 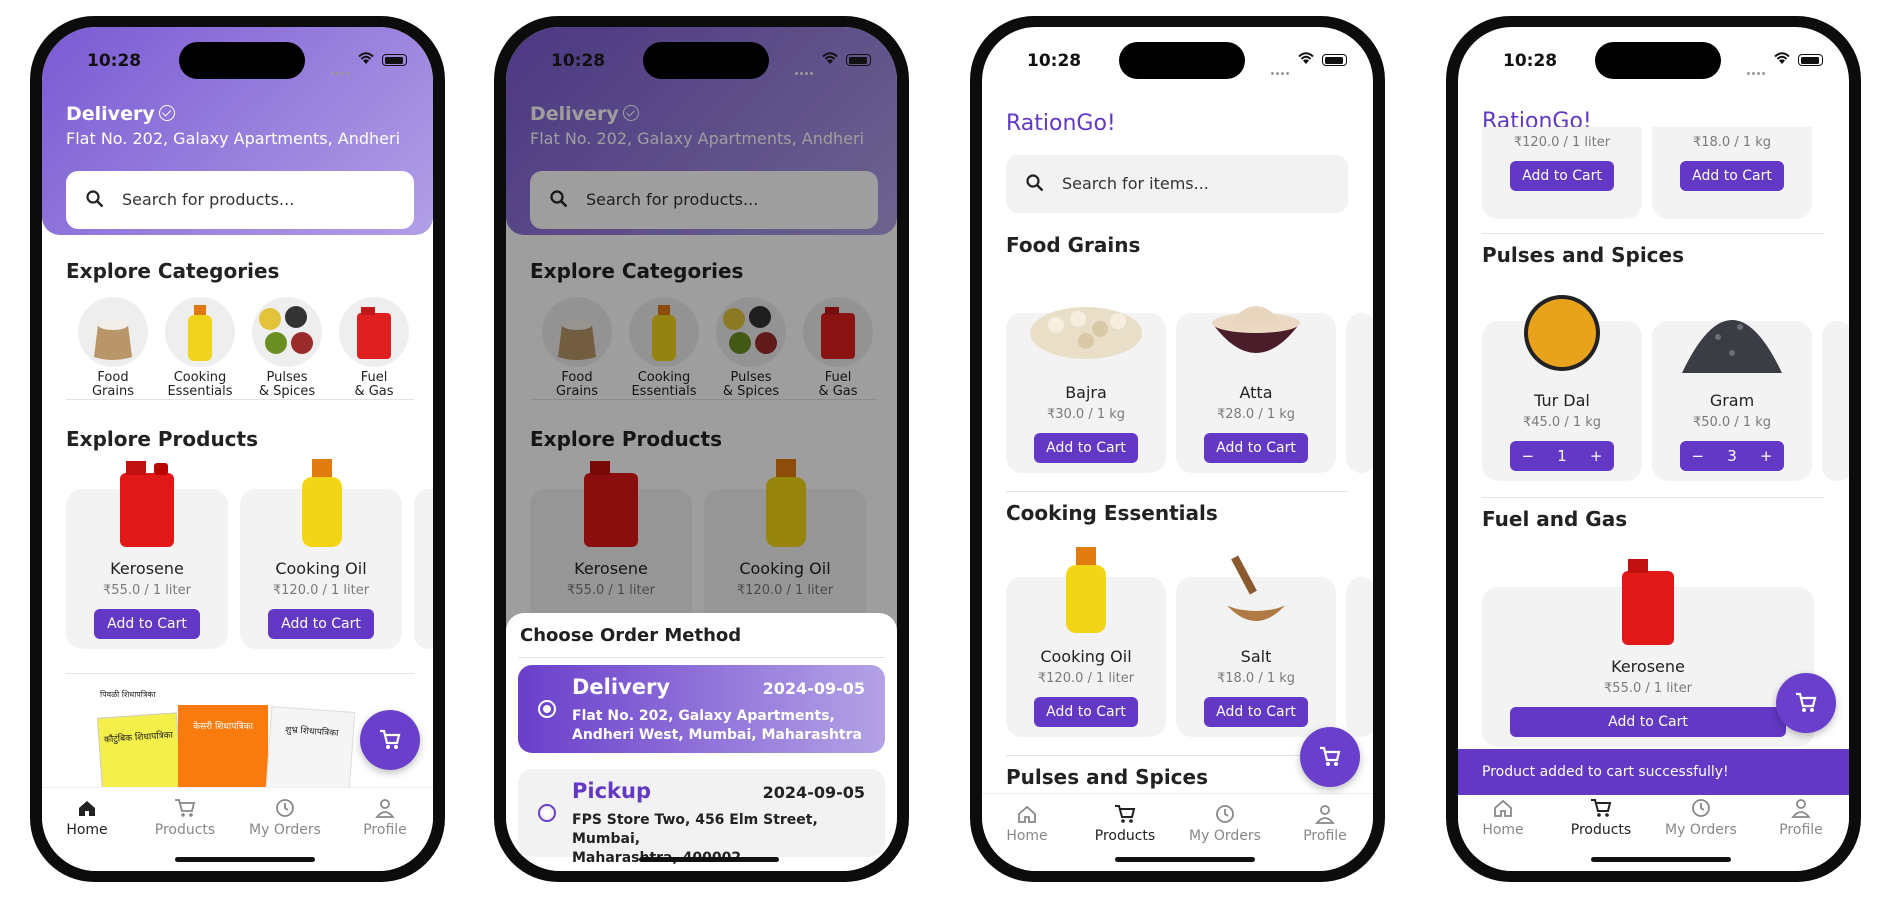 What do you see at coordinates (858, 60) in the screenshot?
I see `battery-icon` at bounding box center [858, 60].